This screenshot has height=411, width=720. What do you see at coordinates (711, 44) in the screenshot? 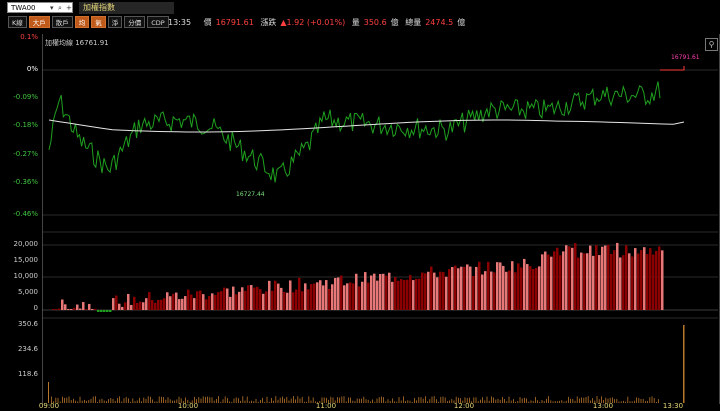
I see `settings-icon: ⚲` at bounding box center [711, 44].